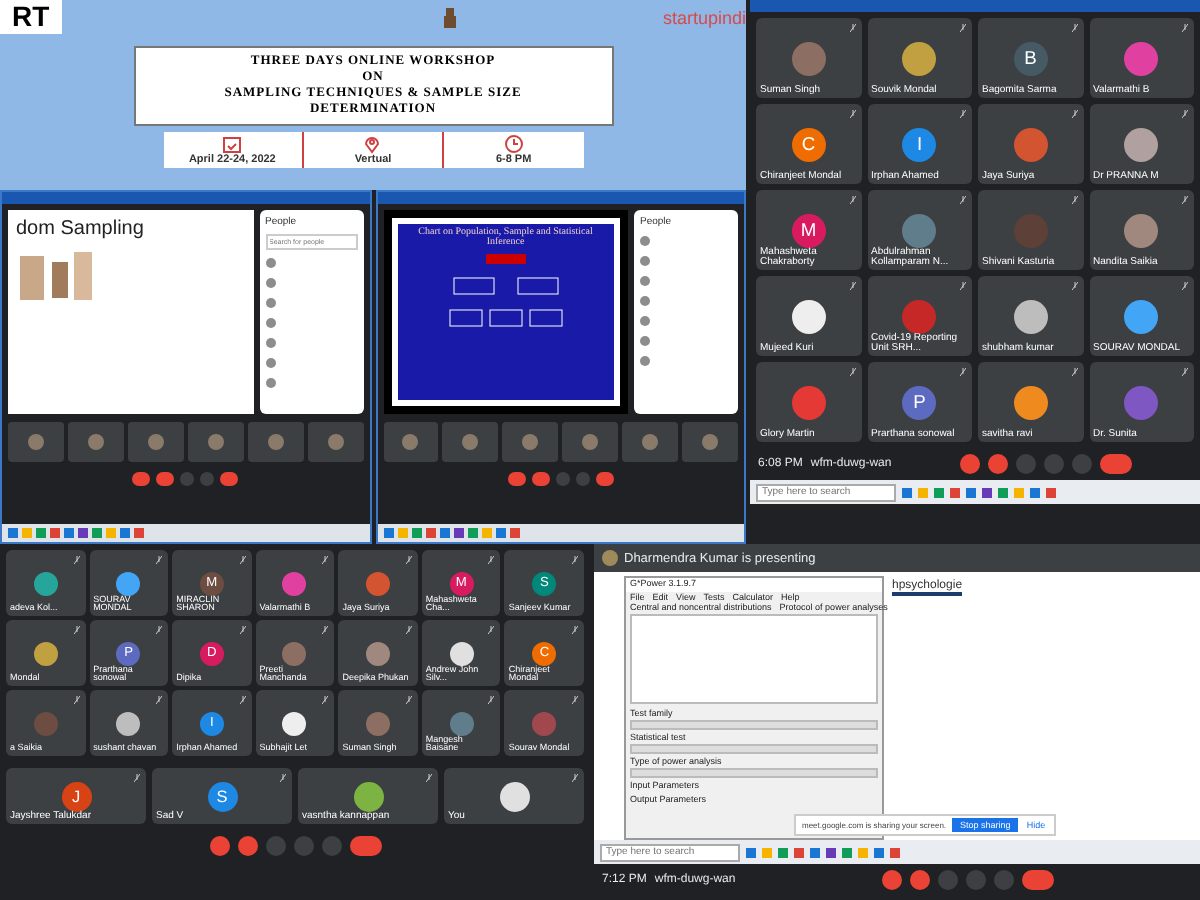 The image size is (1200, 900). Describe the element at coordinates (76, 796) in the screenshot. I see `letter-avatar: J` at that location.